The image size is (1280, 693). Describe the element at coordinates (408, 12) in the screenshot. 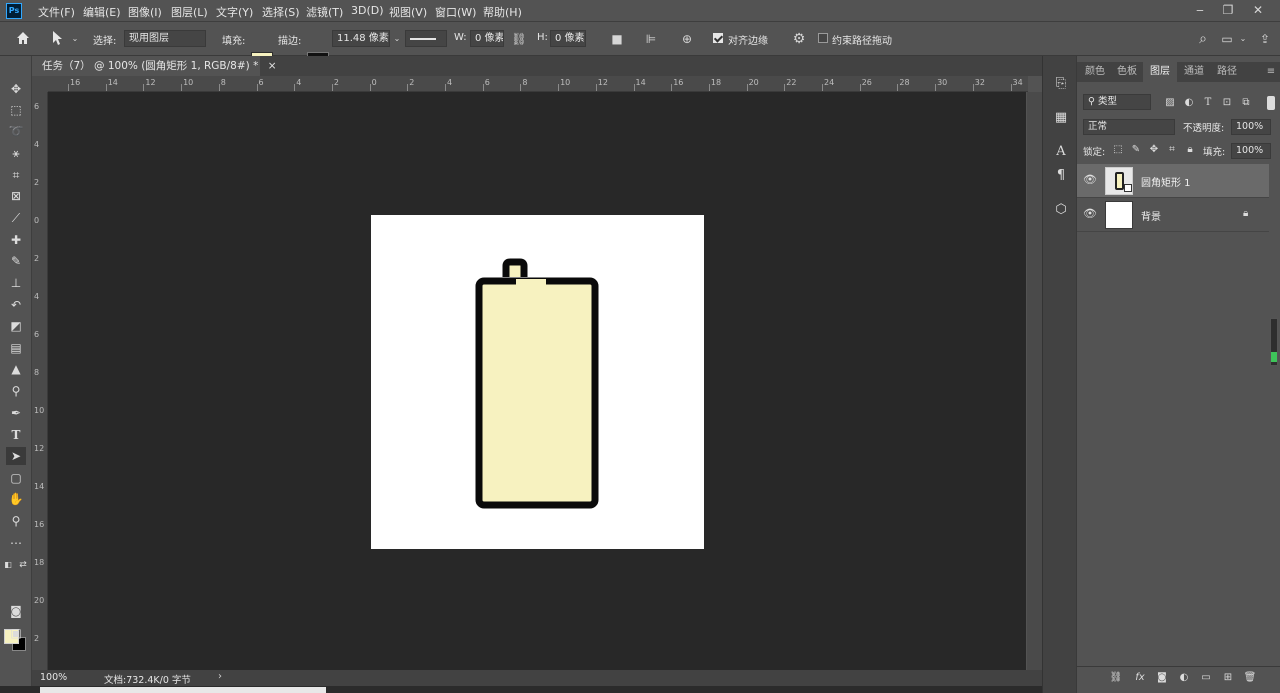

I see `menu-view: 视图(V)` at that location.